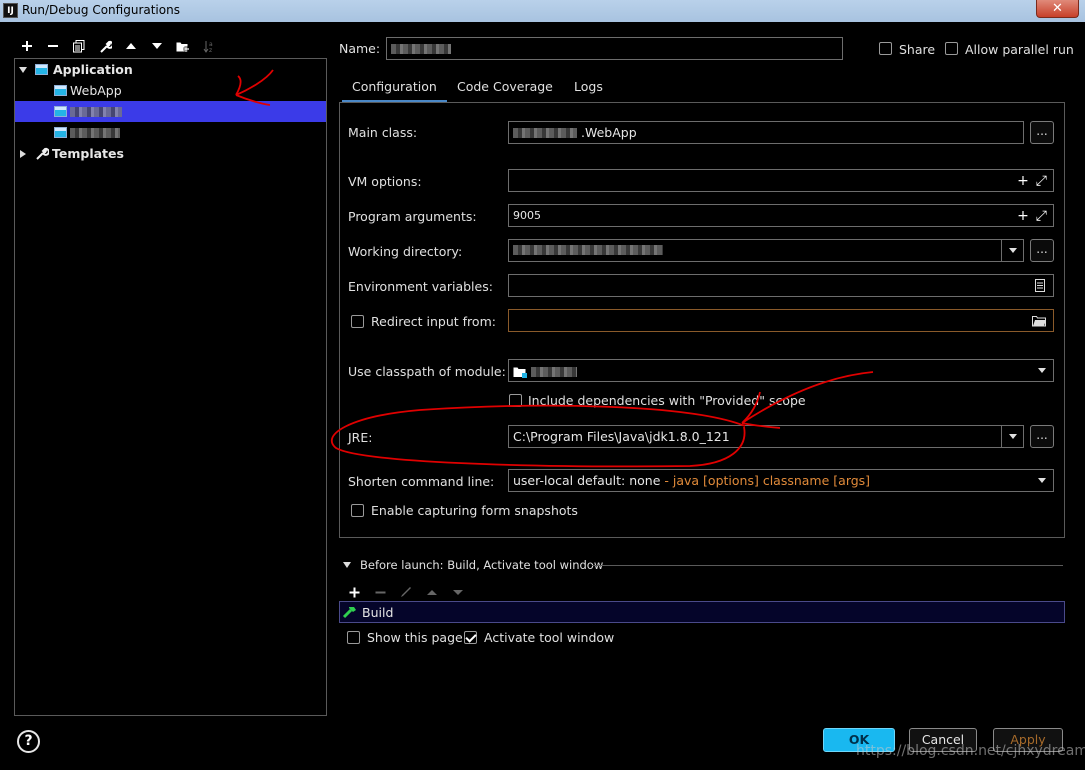 Image resolution: width=1085 pixels, height=770 pixels. I want to click on tree-item-redacted, so click(170, 132).